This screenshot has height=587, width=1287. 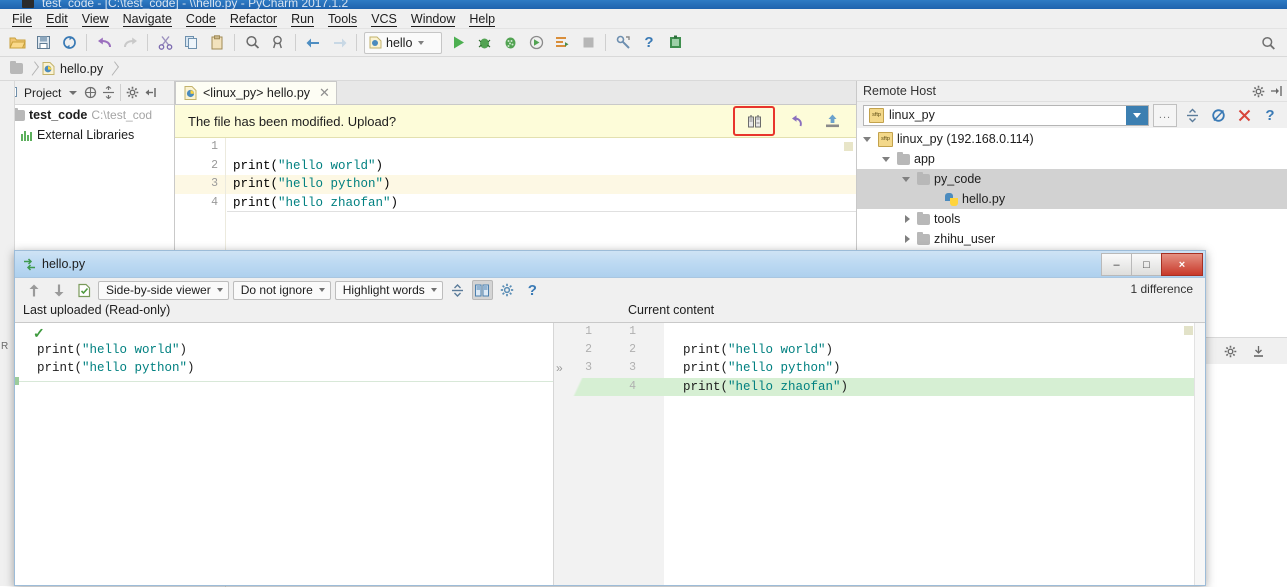 What do you see at coordinates (324, 93) in the screenshot?
I see `close-icon: ✕` at bounding box center [324, 93].